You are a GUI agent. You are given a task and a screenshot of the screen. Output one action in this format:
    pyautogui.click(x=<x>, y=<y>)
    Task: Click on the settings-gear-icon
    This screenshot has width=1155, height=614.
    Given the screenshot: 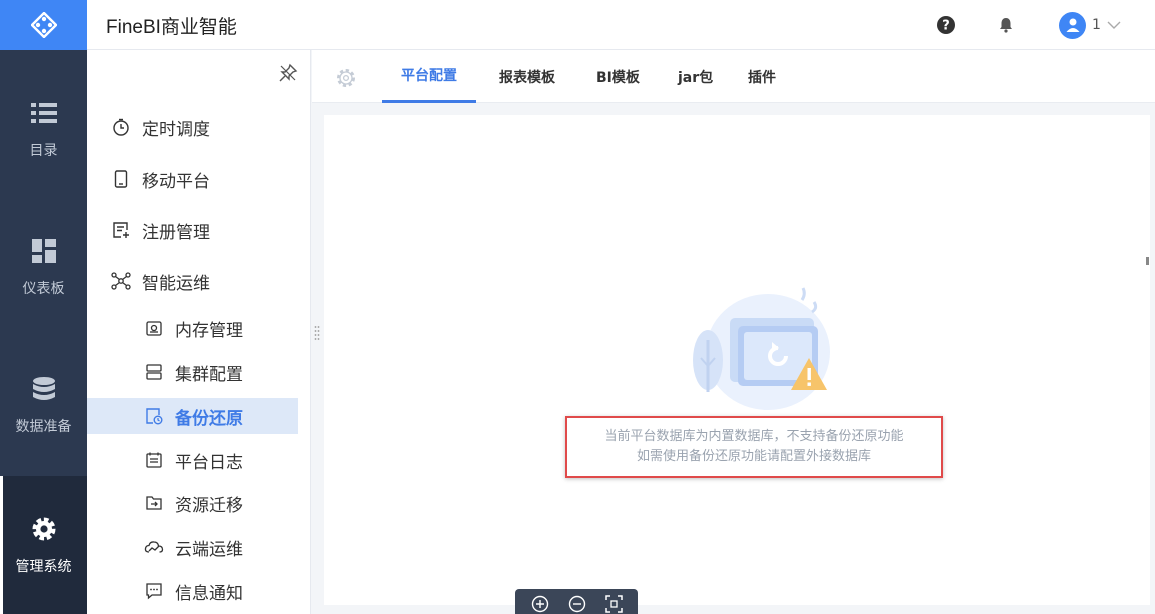 What is the action you would take?
    pyautogui.click(x=346, y=78)
    